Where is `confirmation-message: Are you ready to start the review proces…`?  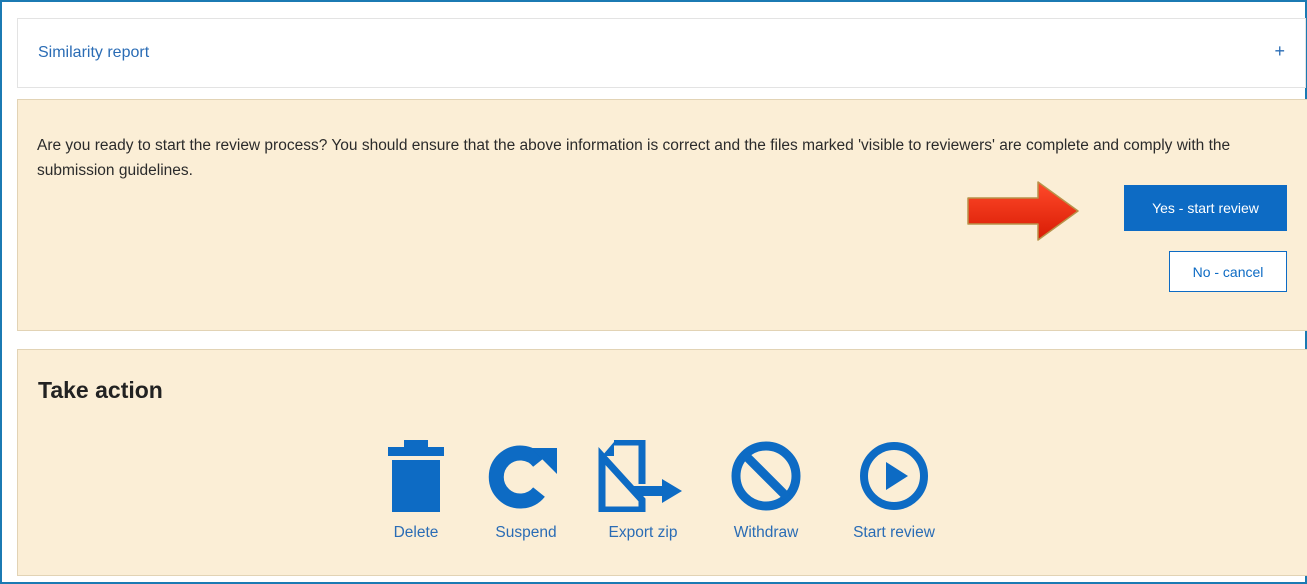
confirmation-message: Are you ready to start the review proces… is located at coordinates (634, 158).